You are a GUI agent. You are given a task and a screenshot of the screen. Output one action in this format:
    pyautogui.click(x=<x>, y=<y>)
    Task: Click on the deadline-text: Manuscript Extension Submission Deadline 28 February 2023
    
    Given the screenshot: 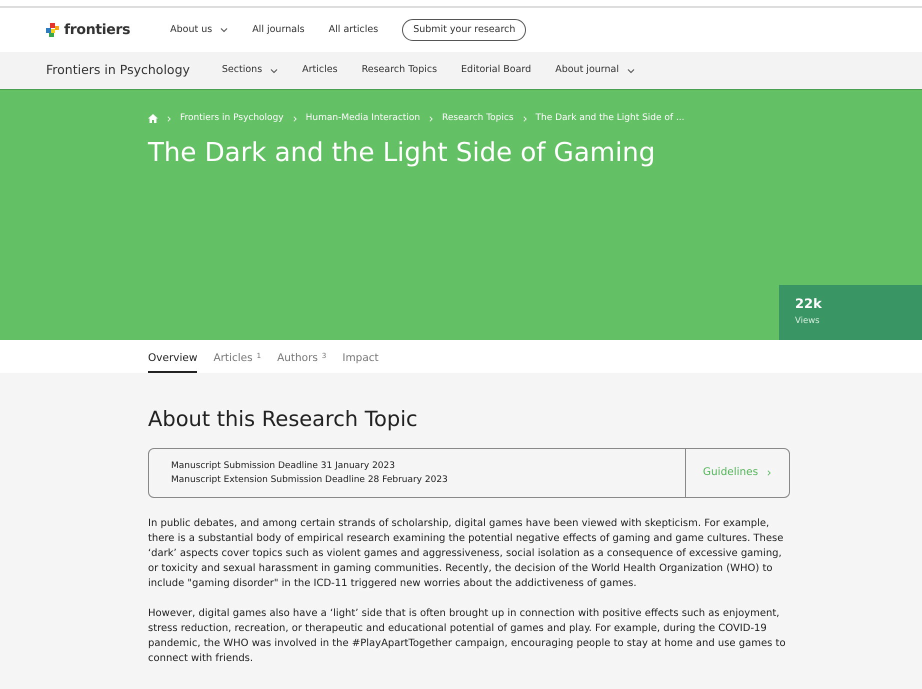 What is the action you would take?
    pyautogui.click(x=309, y=481)
    